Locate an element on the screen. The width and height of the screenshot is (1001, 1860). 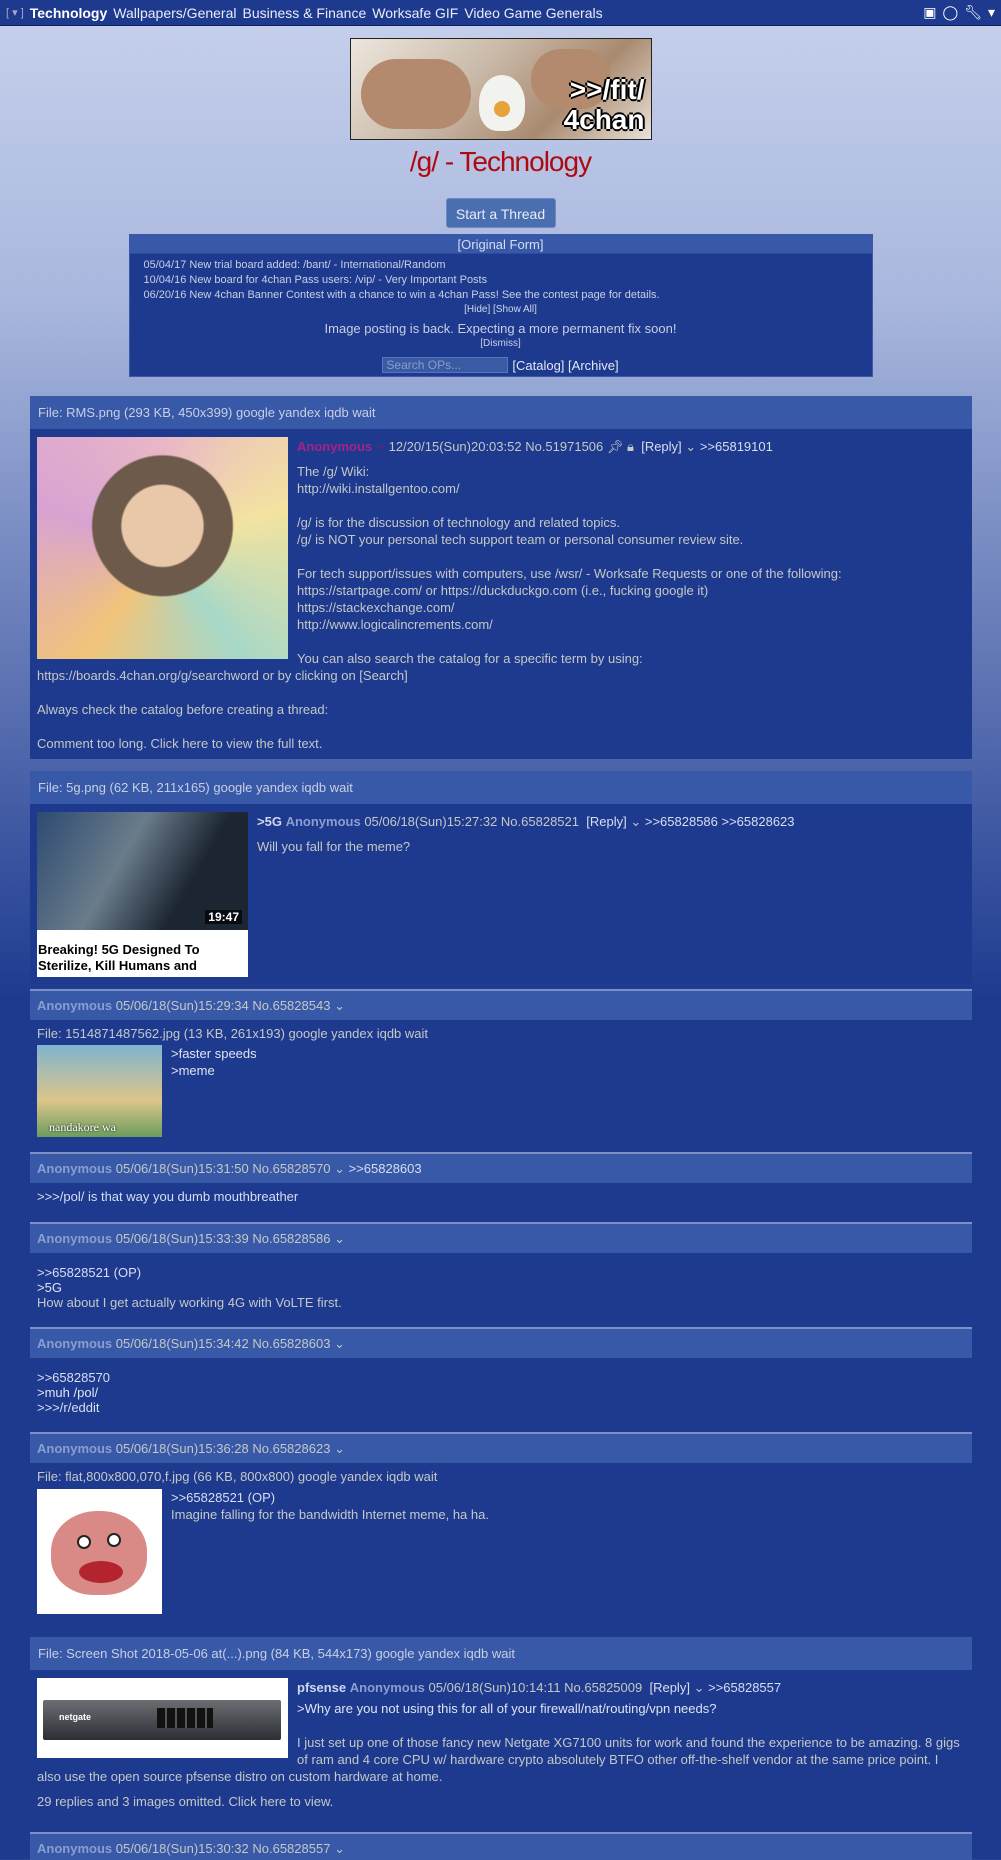
greentext: >faster speeds is located at coordinates (214, 1053).